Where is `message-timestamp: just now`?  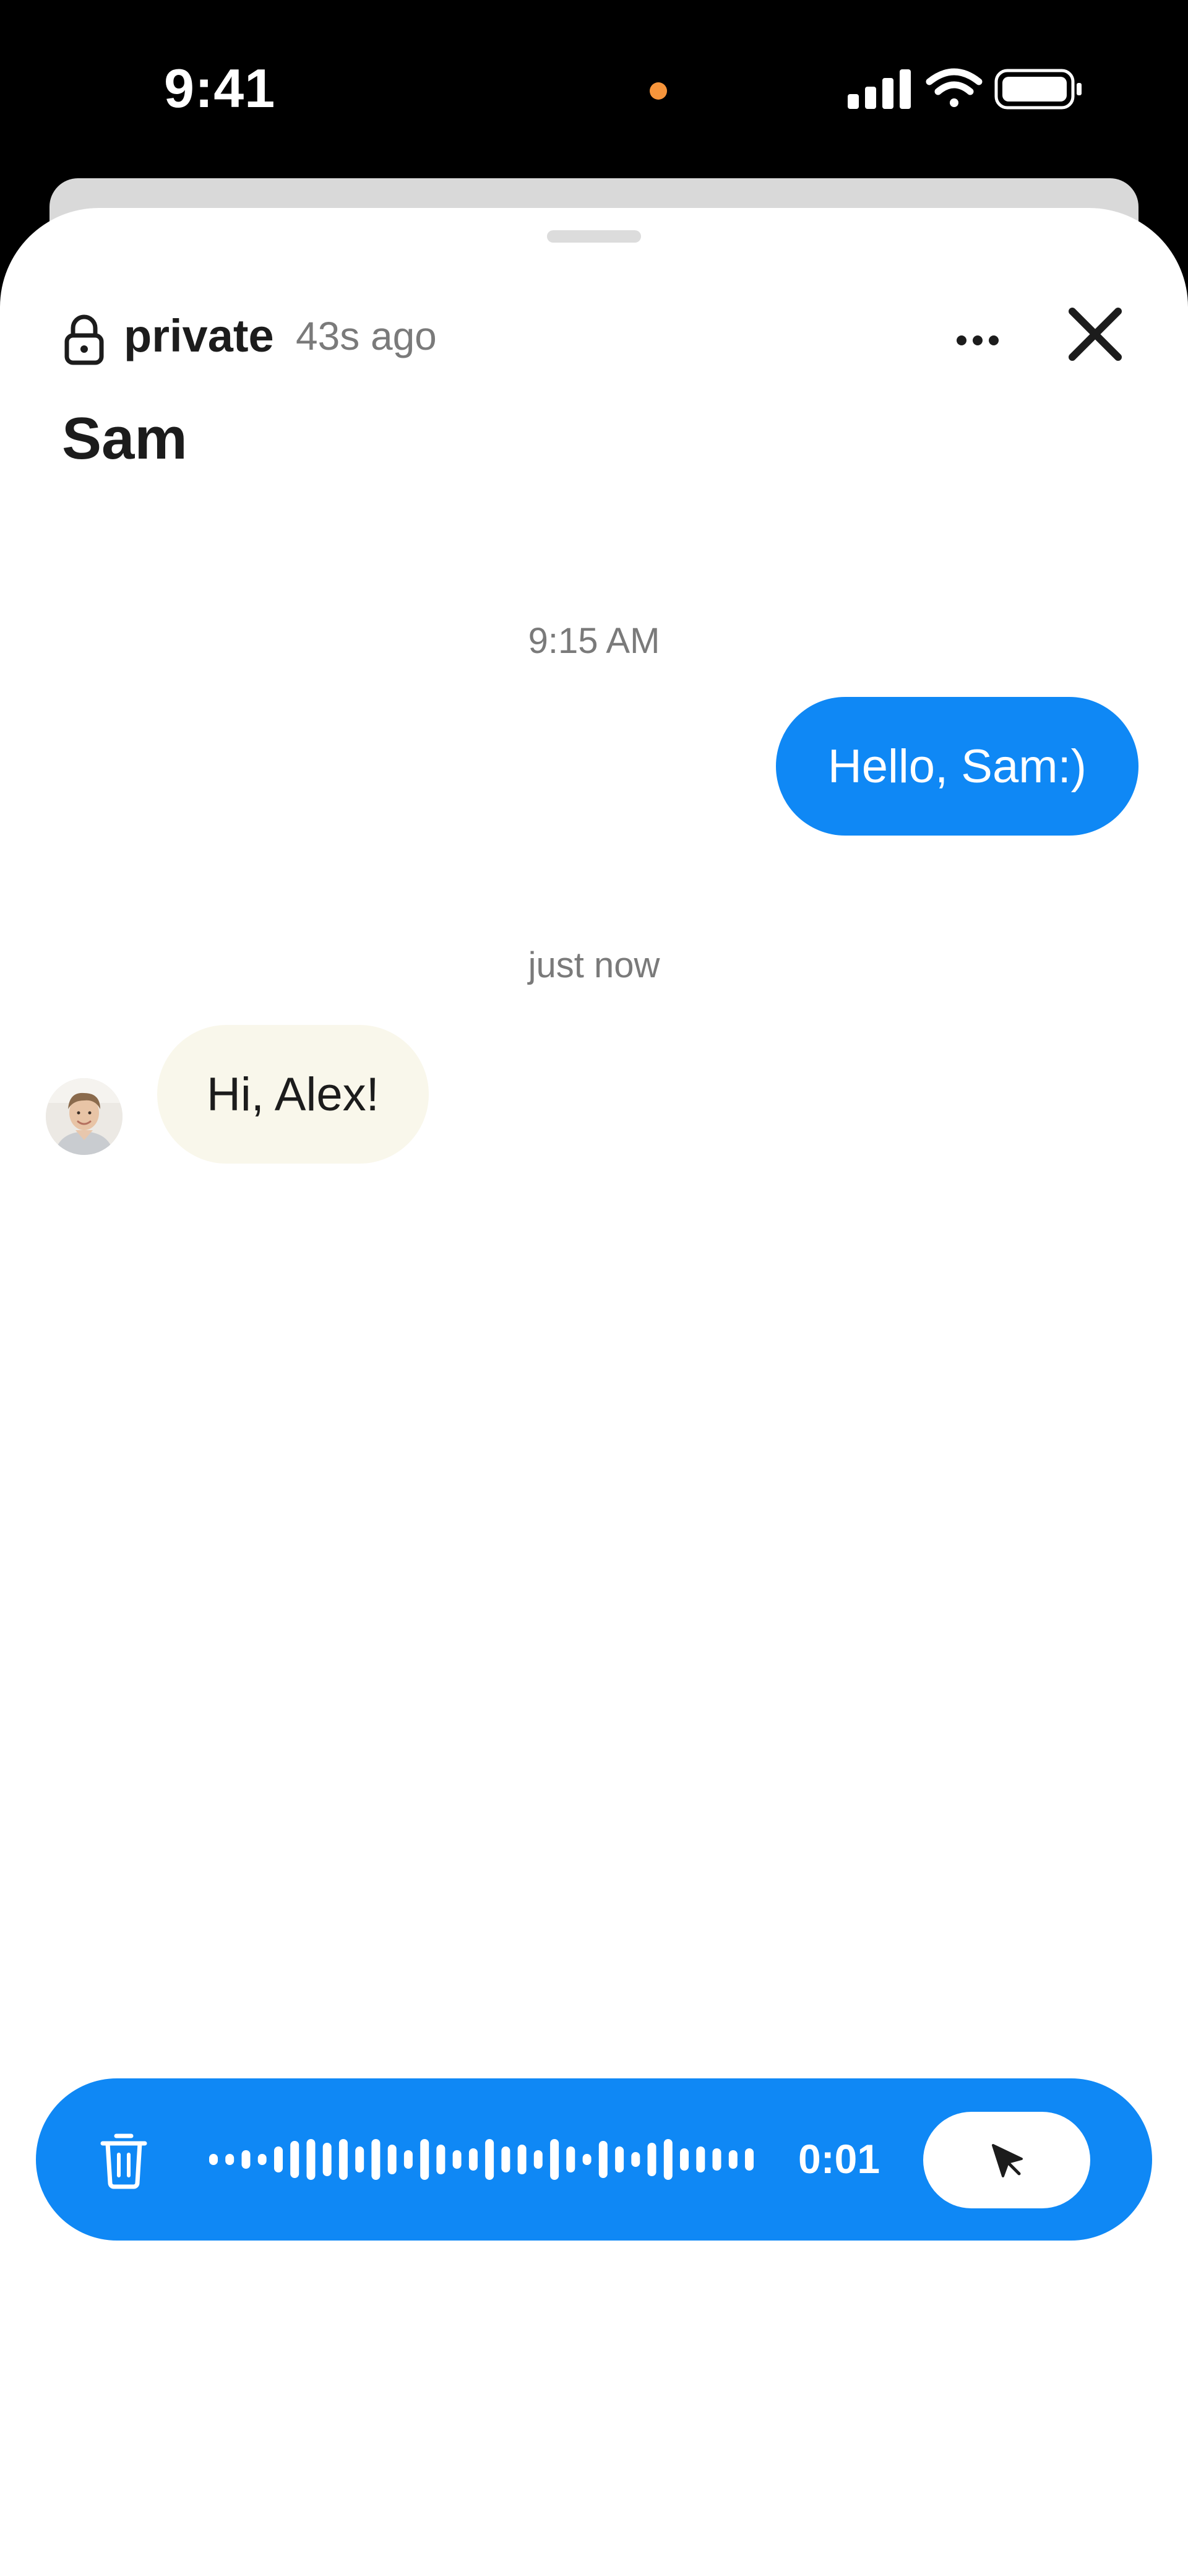 message-timestamp: just now is located at coordinates (594, 965).